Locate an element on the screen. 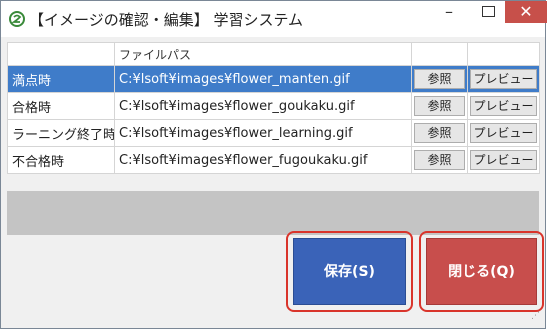 Image resolution: width=548 pixels, height=331 pixels. row-label: 不合格時 is located at coordinates (61, 160).